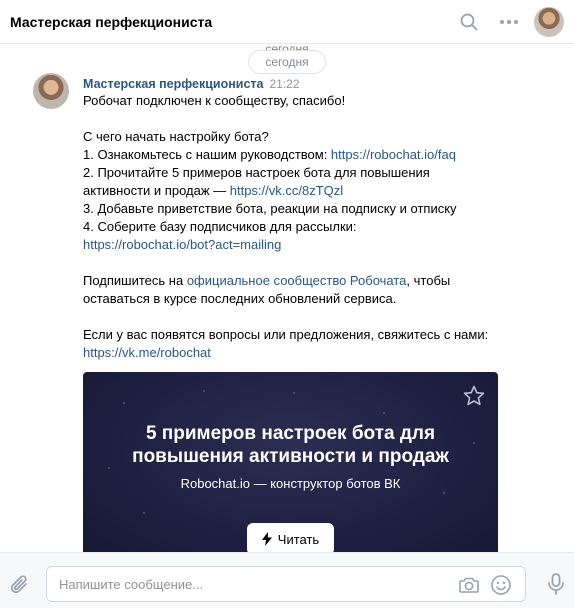  I want to click on message-line: https://robochat.io/bot?act=mailing, so click(303, 245).